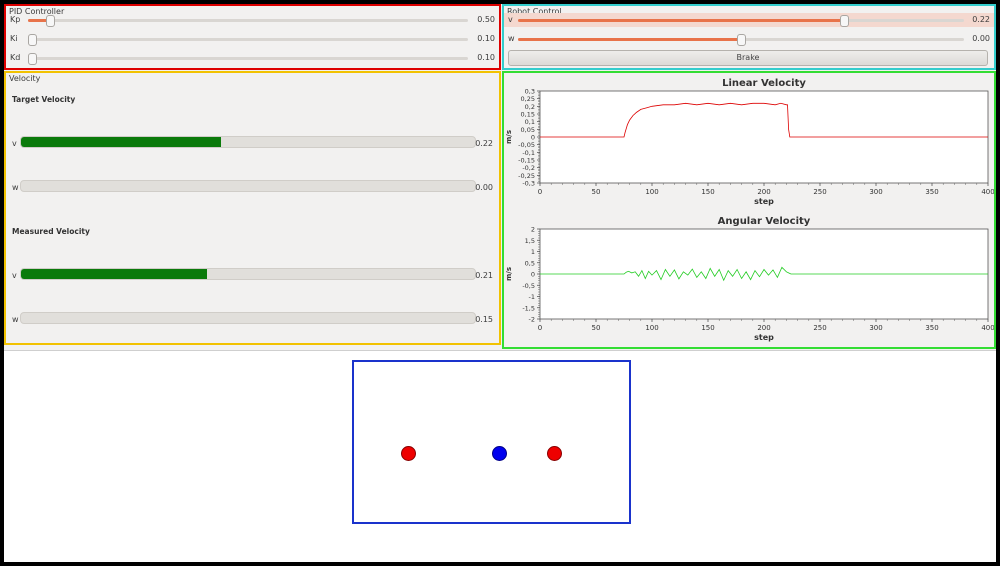 Image resolution: width=1000 pixels, height=566 pixels. What do you see at coordinates (408, 453) in the screenshot?
I see `left-red-obstacle` at bounding box center [408, 453].